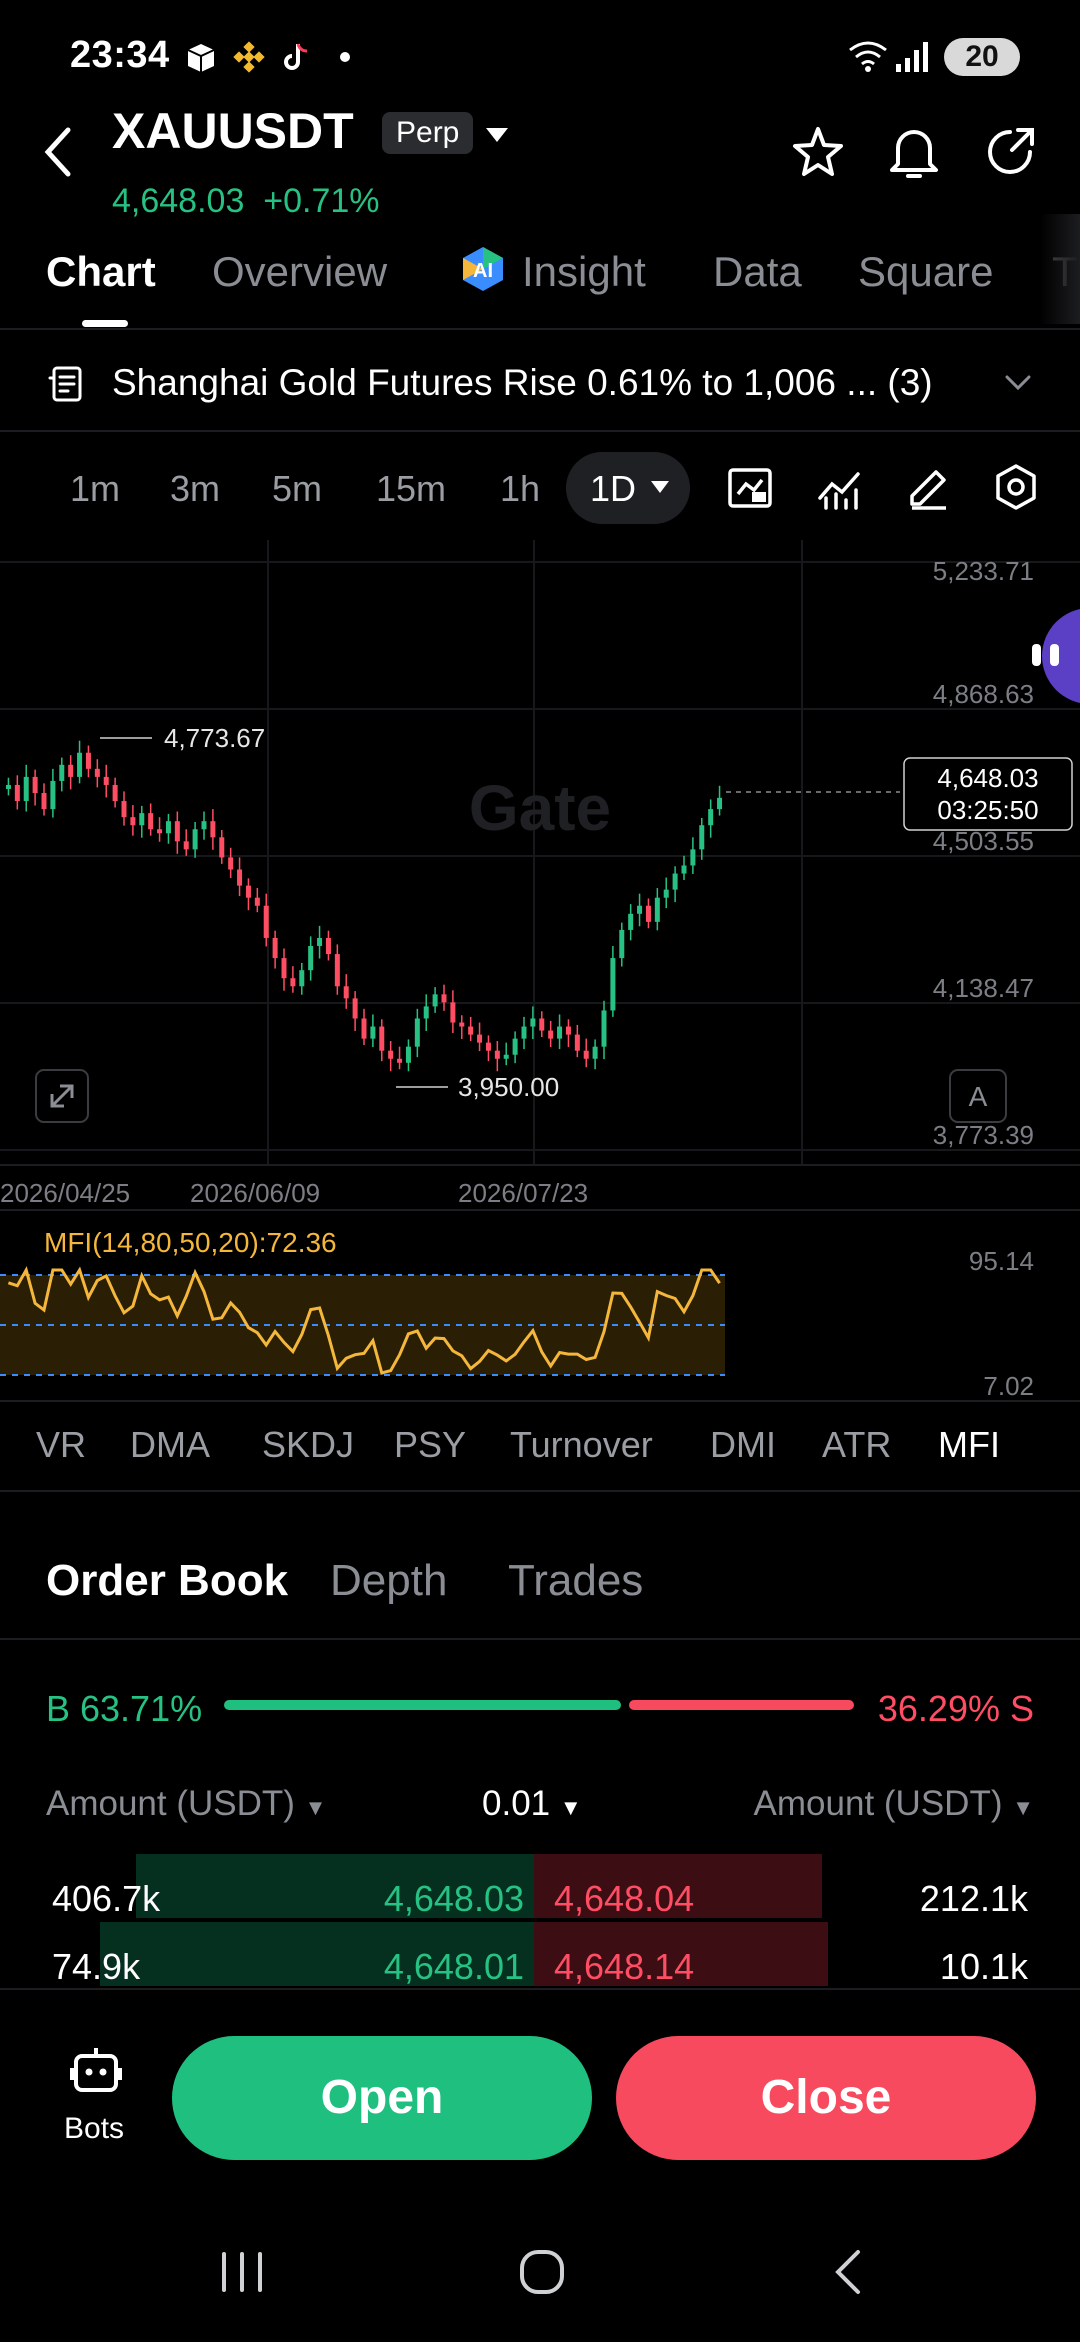  What do you see at coordinates (743, 1445) in the screenshot?
I see `indicator-tab-dmi: DMI` at bounding box center [743, 1445].